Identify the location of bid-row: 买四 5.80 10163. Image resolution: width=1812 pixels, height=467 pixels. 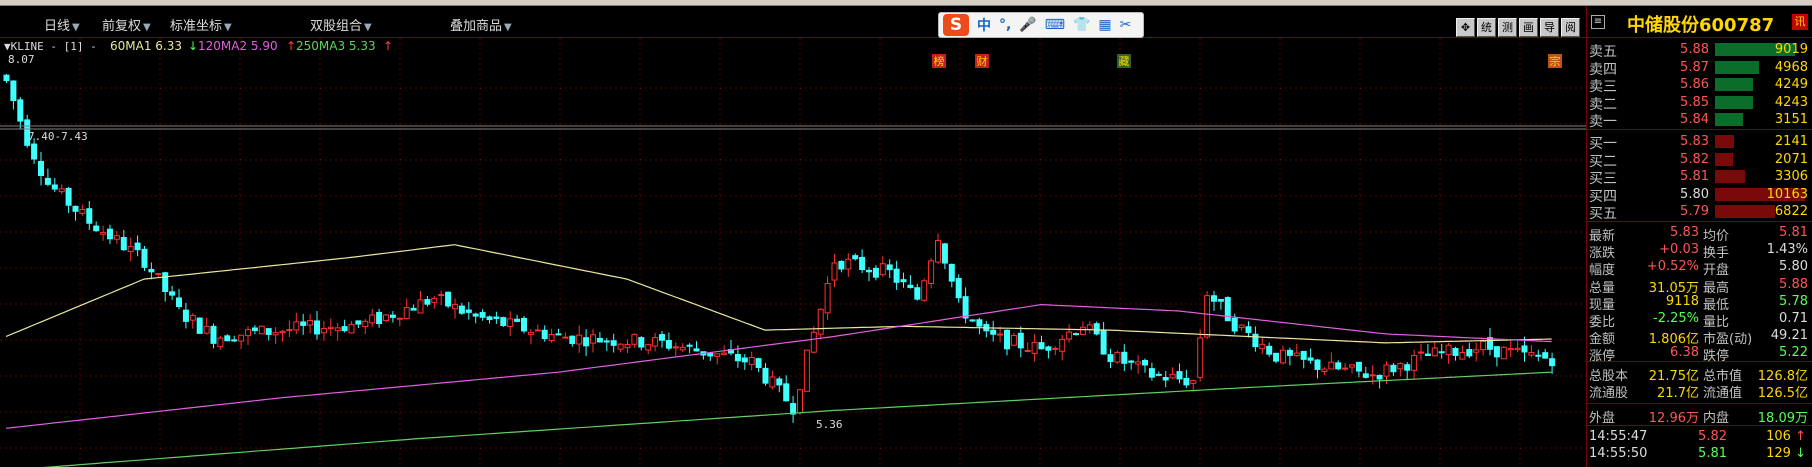
(1699, 195).